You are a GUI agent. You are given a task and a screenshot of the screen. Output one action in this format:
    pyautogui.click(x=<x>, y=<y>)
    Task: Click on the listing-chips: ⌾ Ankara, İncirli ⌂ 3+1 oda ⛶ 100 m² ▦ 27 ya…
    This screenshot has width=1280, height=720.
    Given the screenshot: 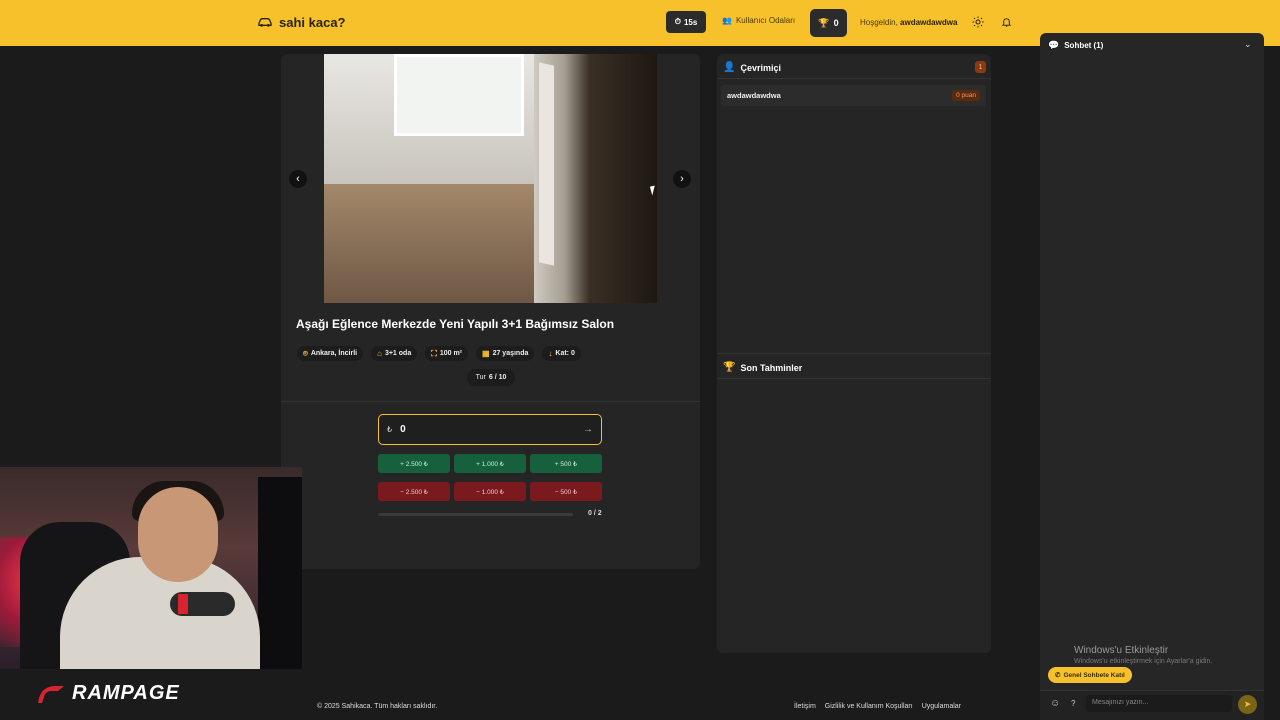 What is the action you would take?
    pyautogui.click(x=439, y=353)
    